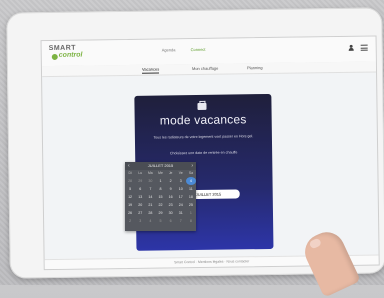 The width and height of the screenshot is (384, 298). I want to click on tab-planning: Planning, so click(255, 67).